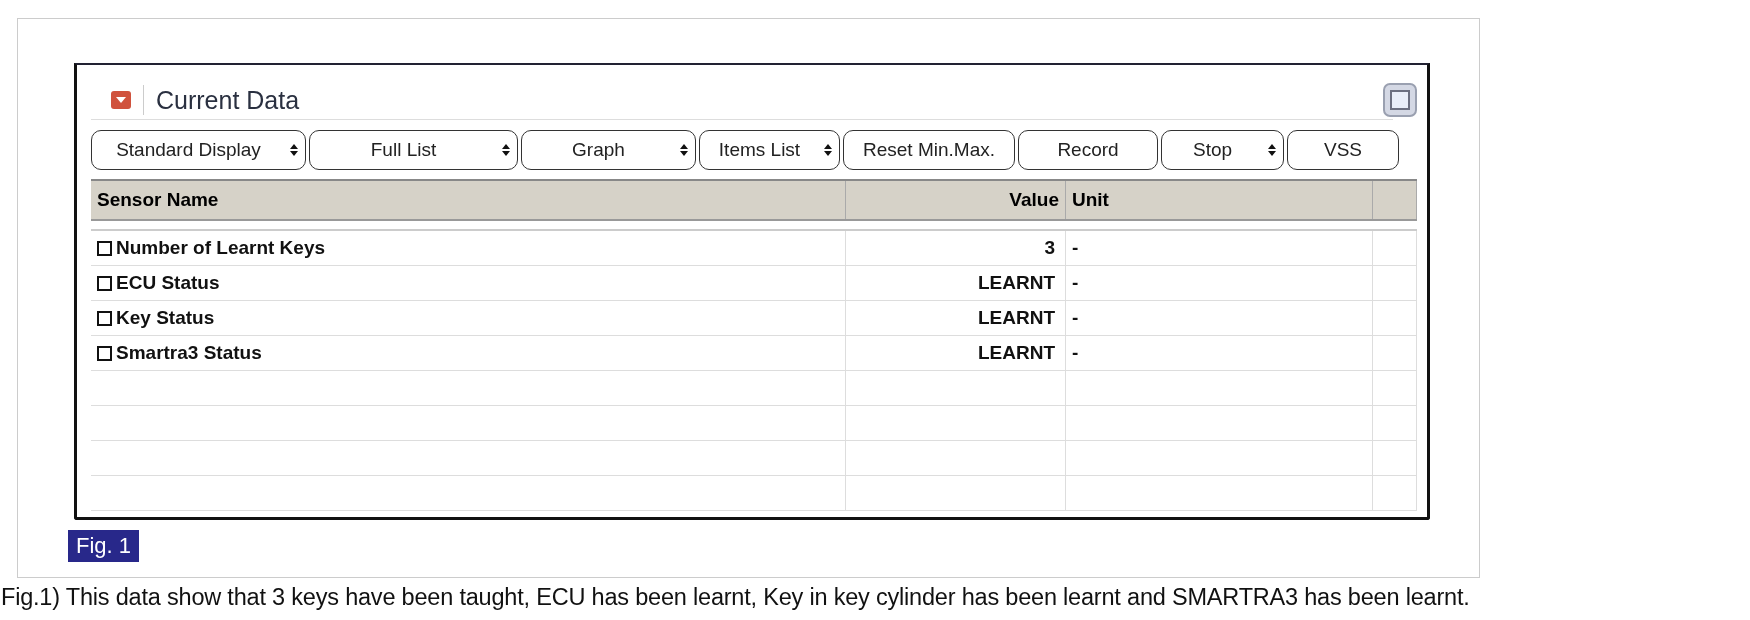  I want to click on sensor-name: ECU Status, so click(168, 283).